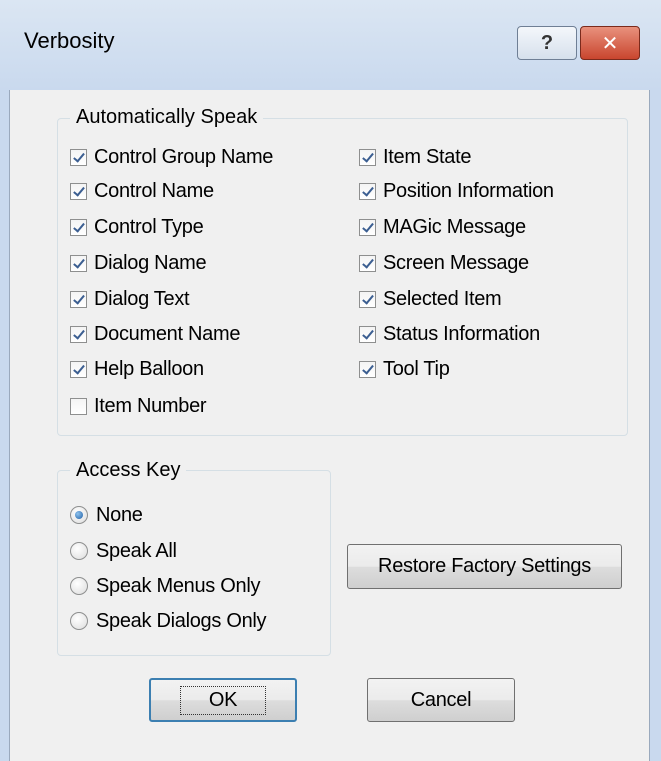  Describe the element at coordinates (456, 262) in the screenshot. I see `checkbox-label: Screen Message` at that location.